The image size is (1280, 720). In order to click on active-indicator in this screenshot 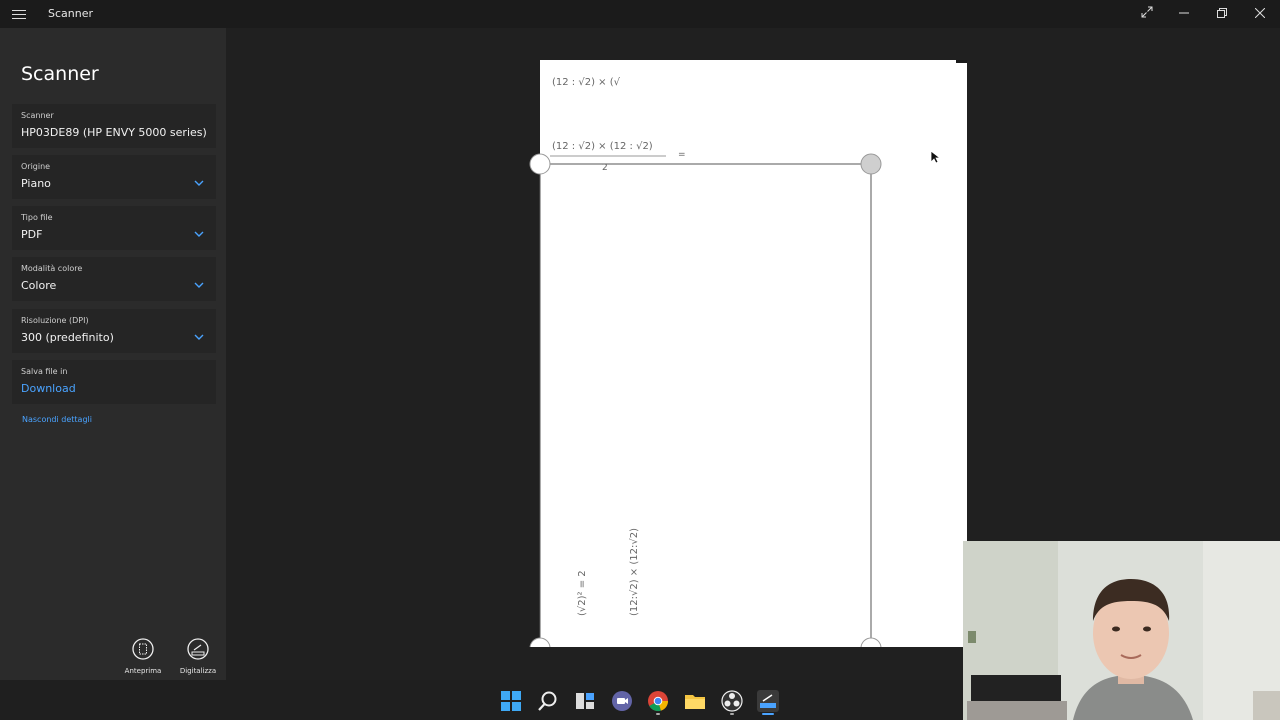, I will do `click(768, 714)`.